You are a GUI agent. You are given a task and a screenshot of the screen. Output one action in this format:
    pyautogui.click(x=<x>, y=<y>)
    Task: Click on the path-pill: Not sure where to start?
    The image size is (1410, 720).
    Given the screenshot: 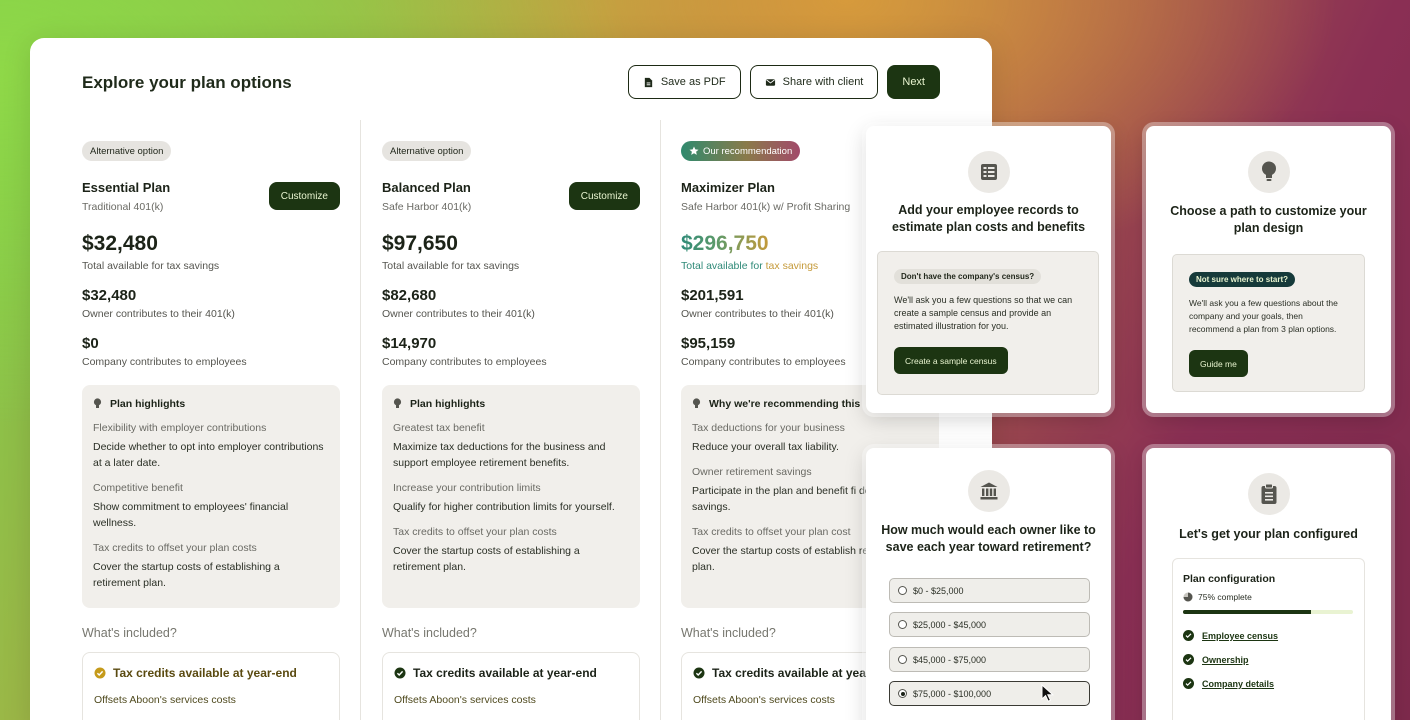 What is the action you would take?
    pyautogui.click(x=1242, y=279)
    